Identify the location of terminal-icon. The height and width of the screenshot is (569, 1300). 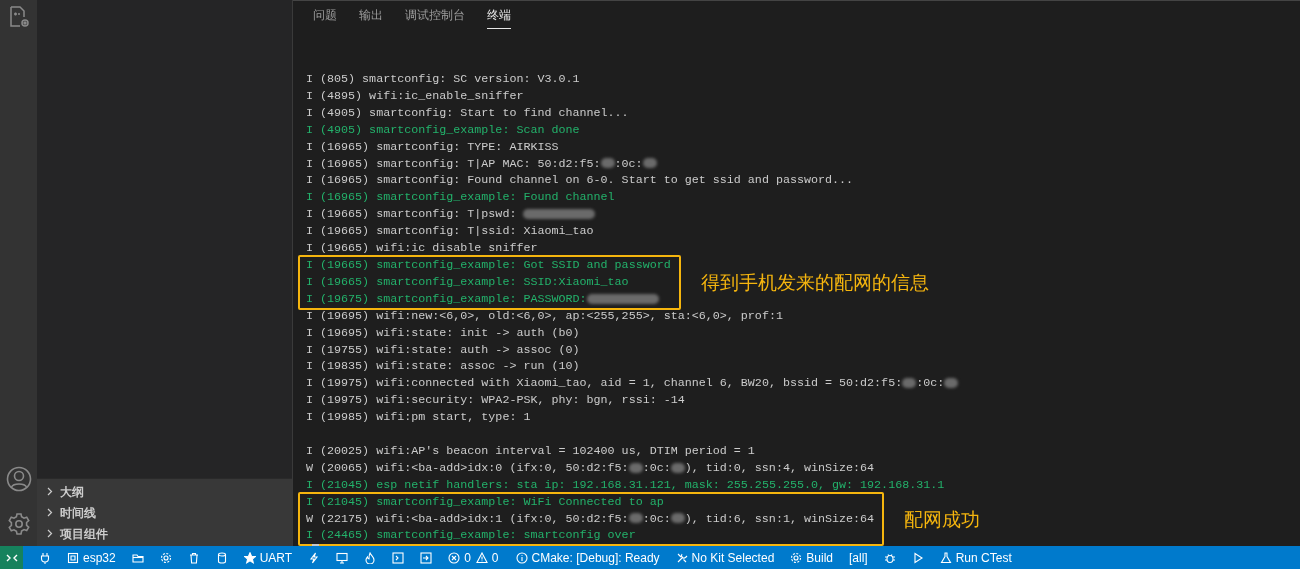
(398, 557).